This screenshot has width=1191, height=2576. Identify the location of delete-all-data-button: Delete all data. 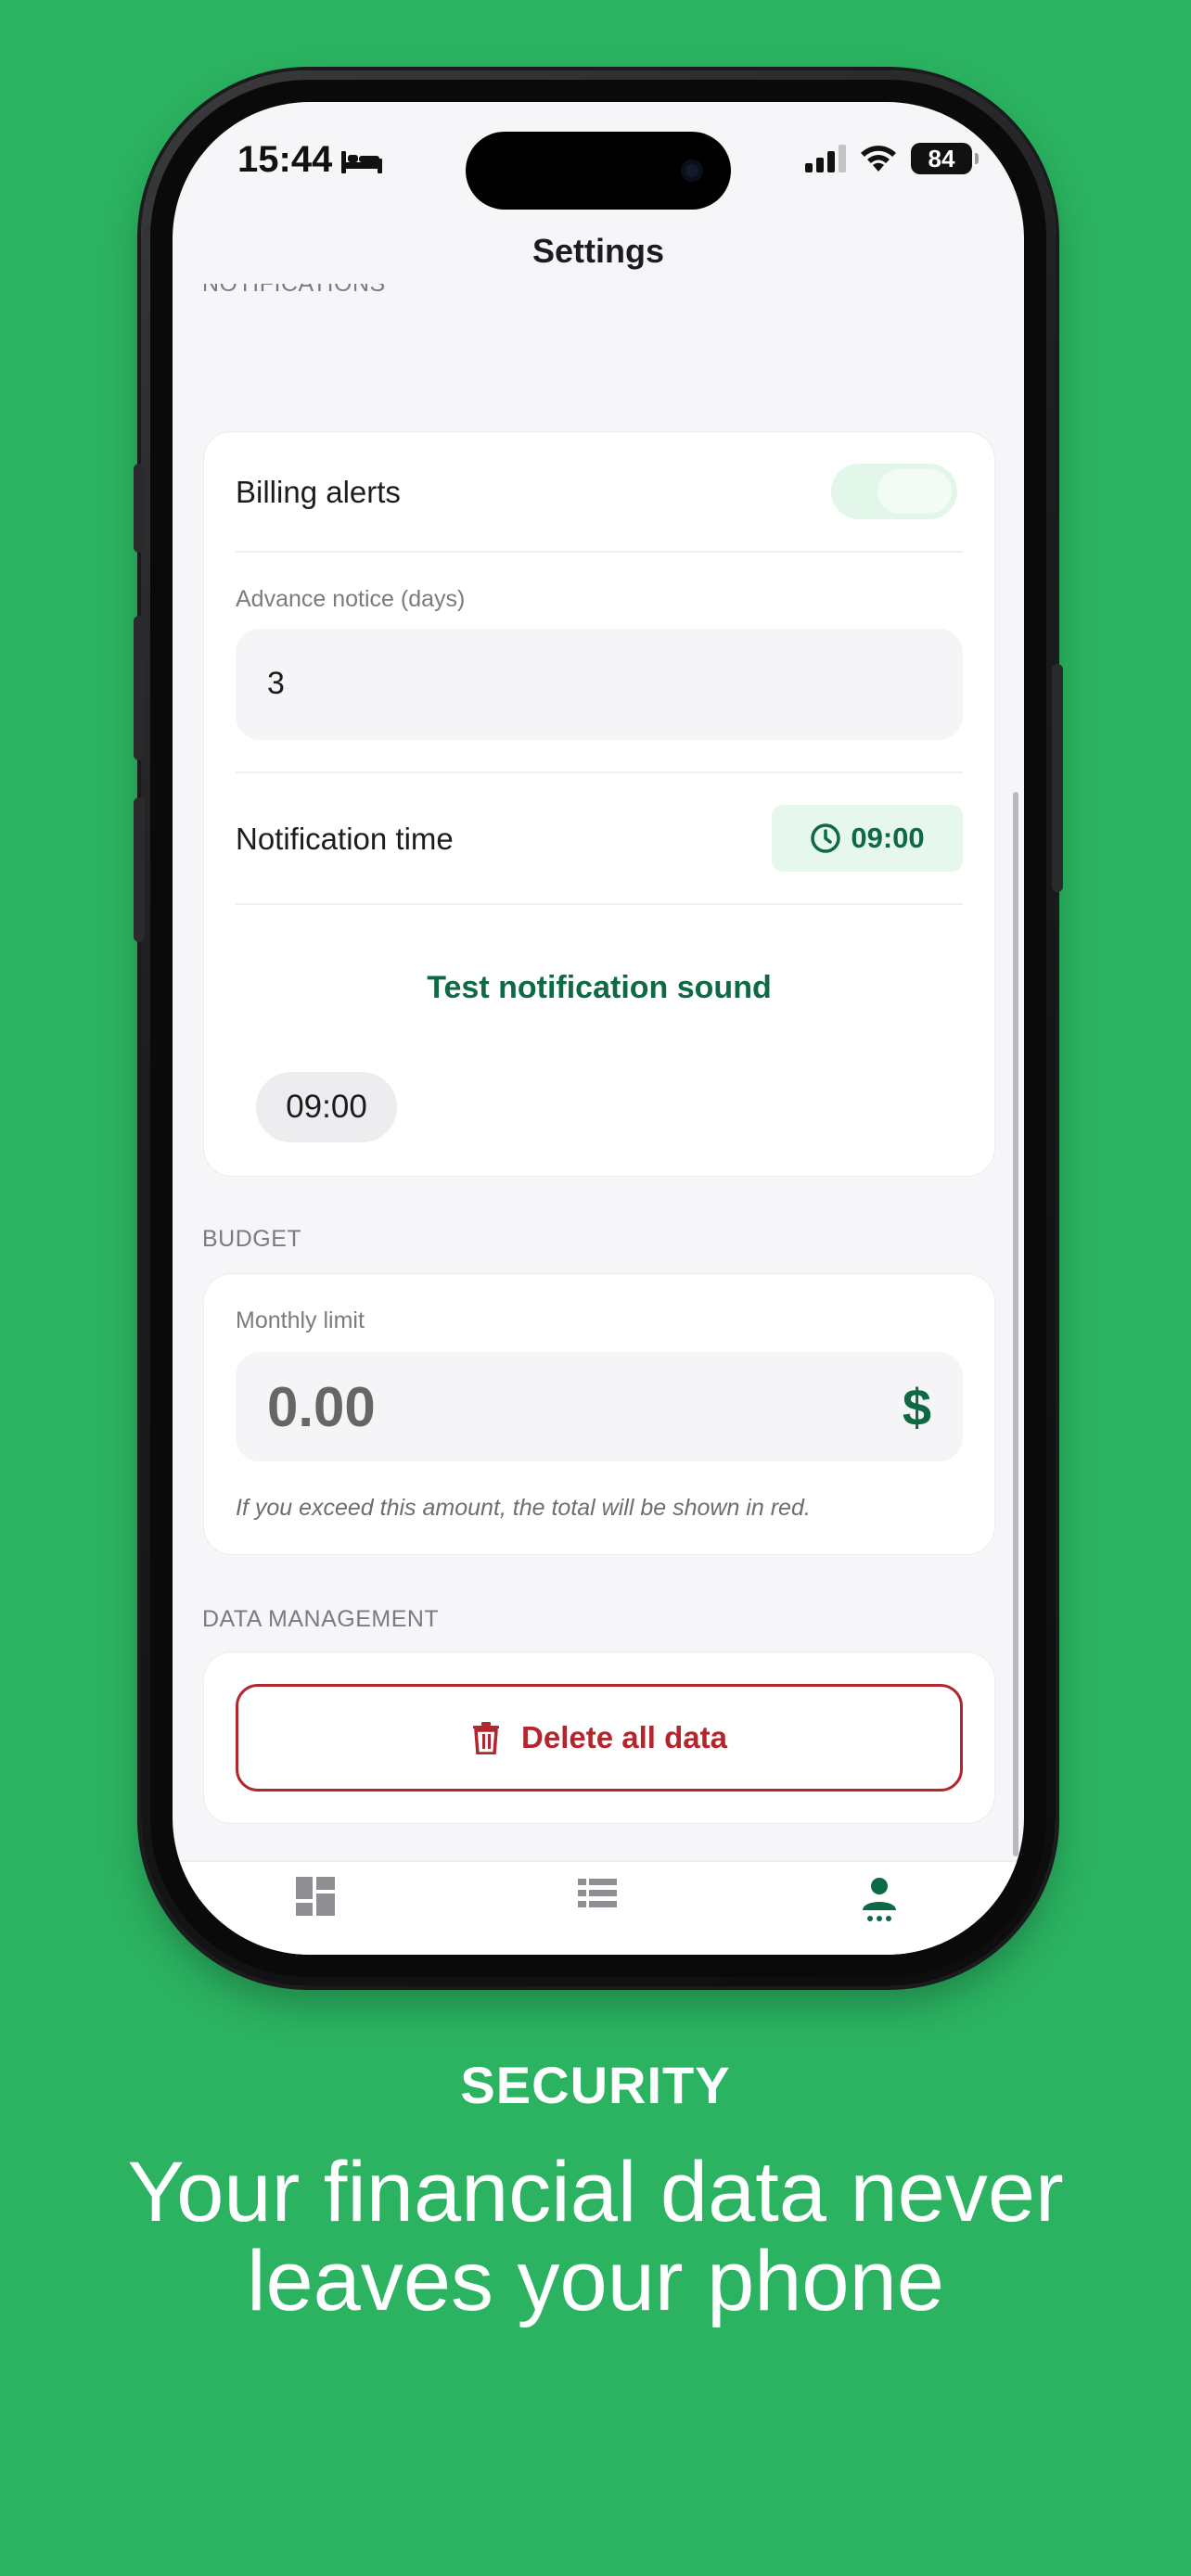
(599, 1738).